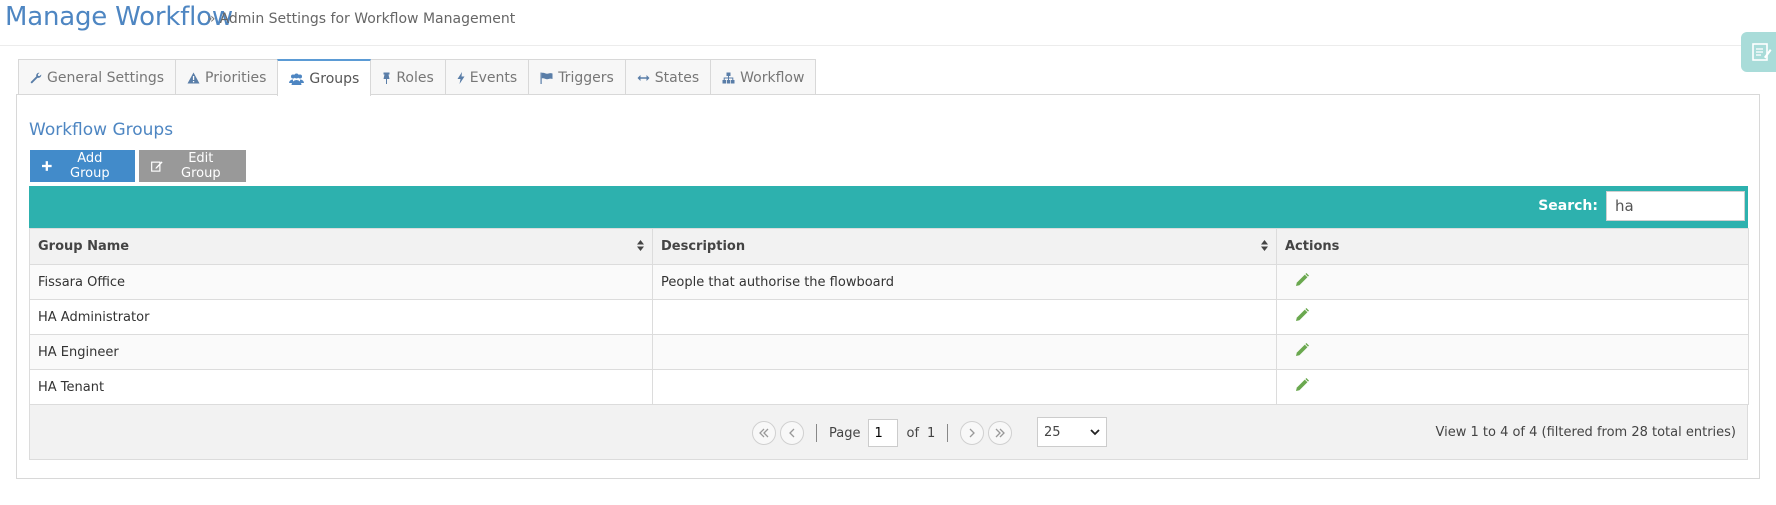 The image size is (1776, 505). I want to click on search-label: Search:, so click(1568, 206).